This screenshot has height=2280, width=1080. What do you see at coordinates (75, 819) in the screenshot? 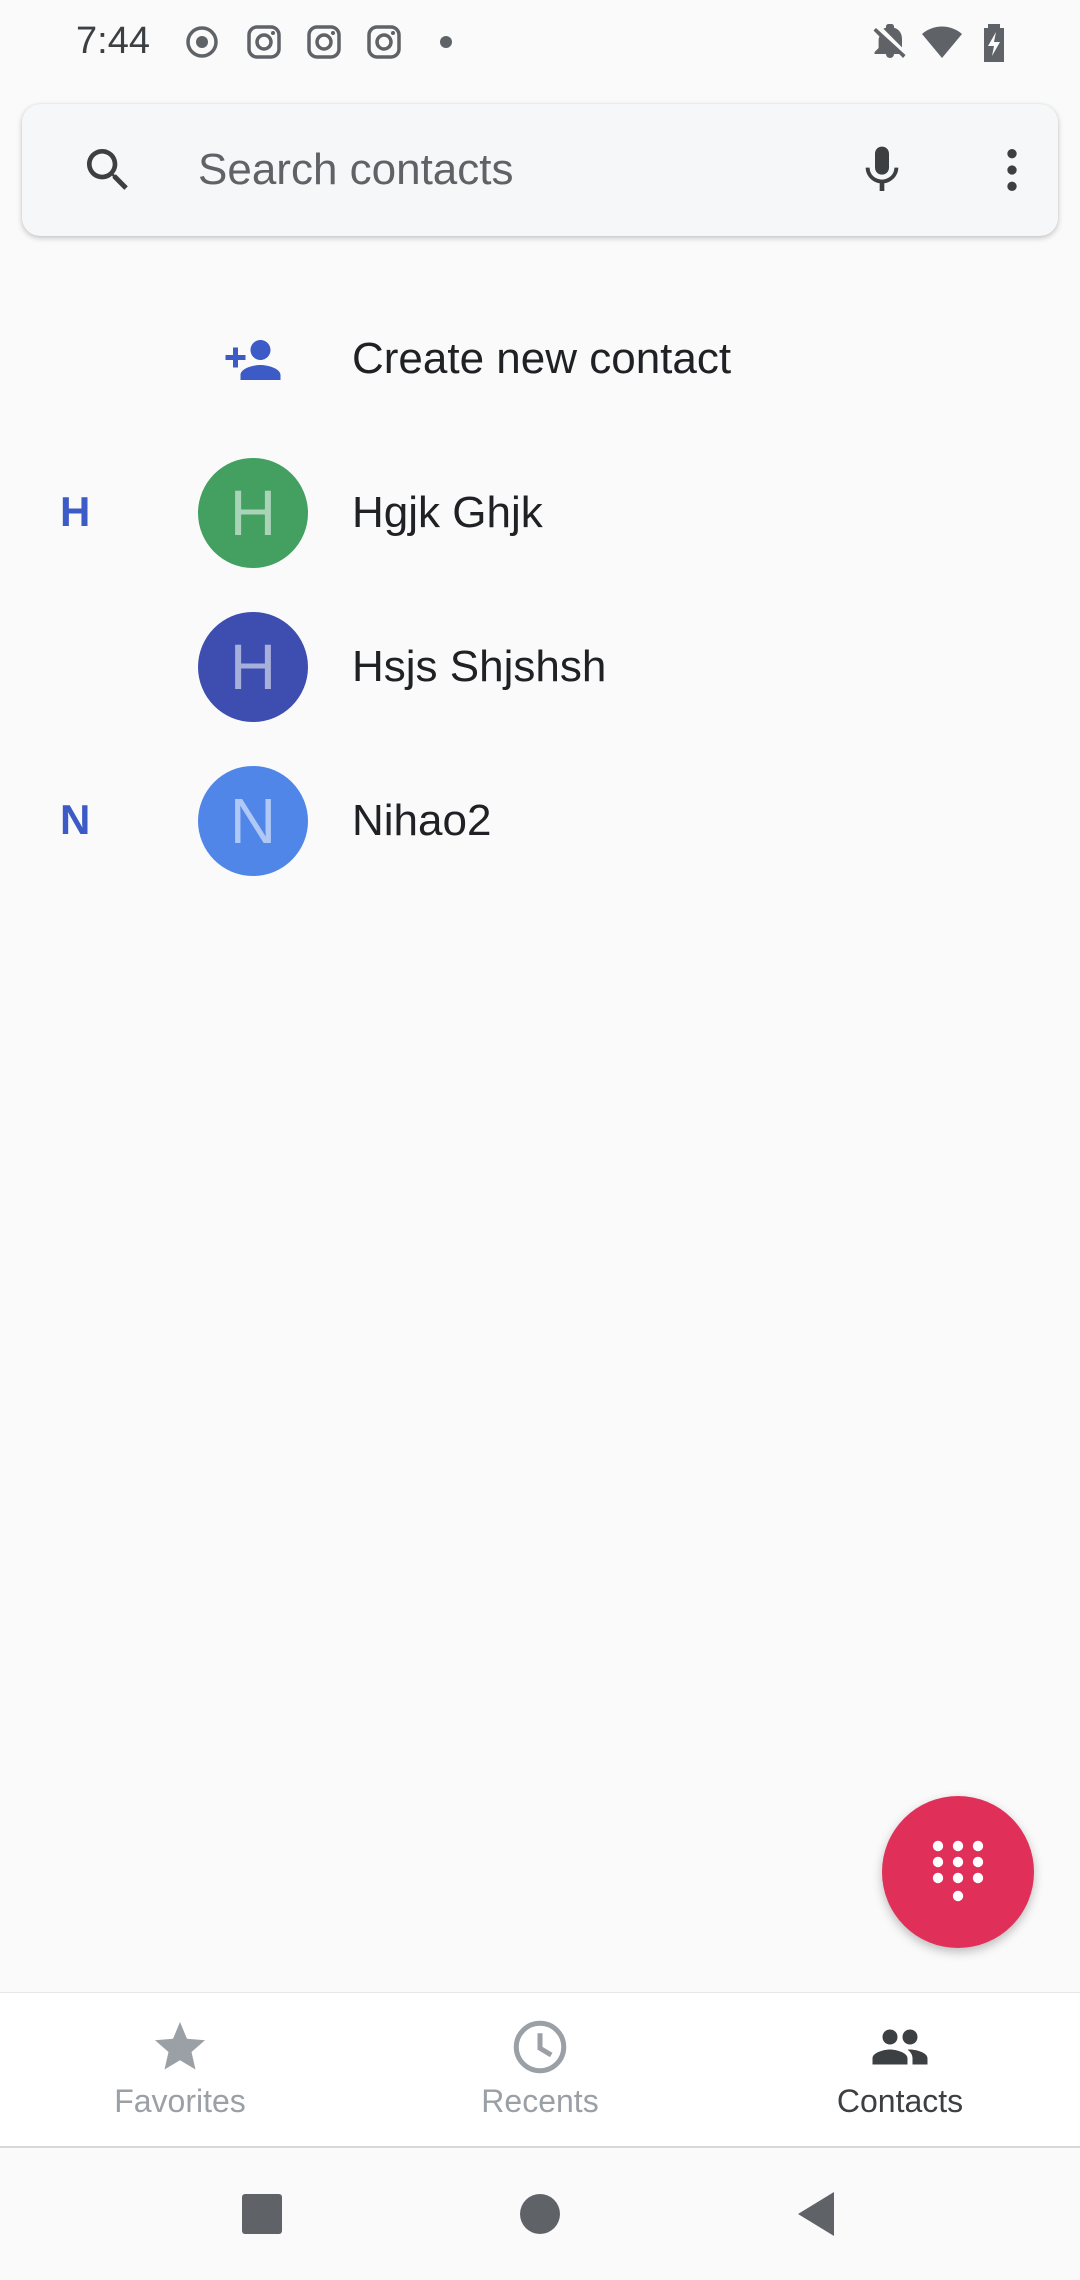
I see `section-letter: N` at bounding box center [75, 819].